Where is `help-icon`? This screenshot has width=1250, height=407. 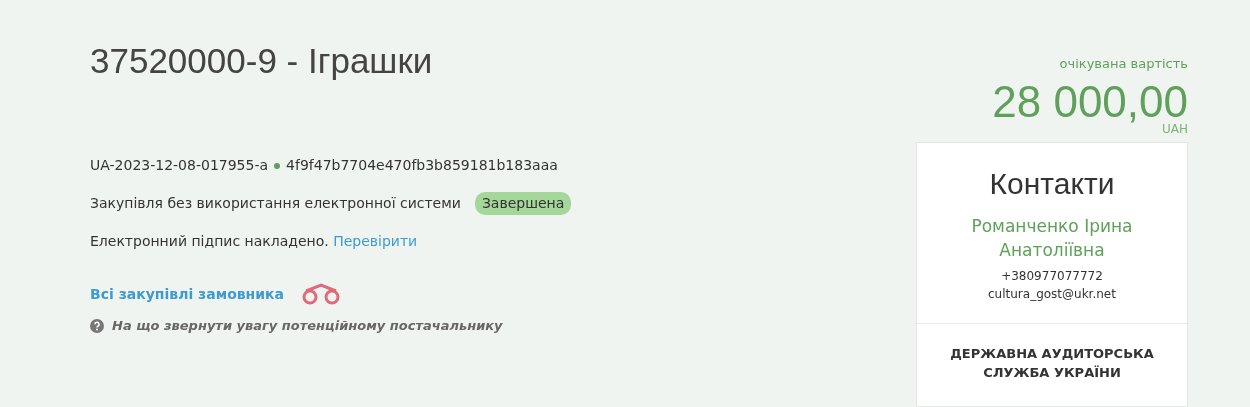
help-icon is located at coordinates (97, 325).